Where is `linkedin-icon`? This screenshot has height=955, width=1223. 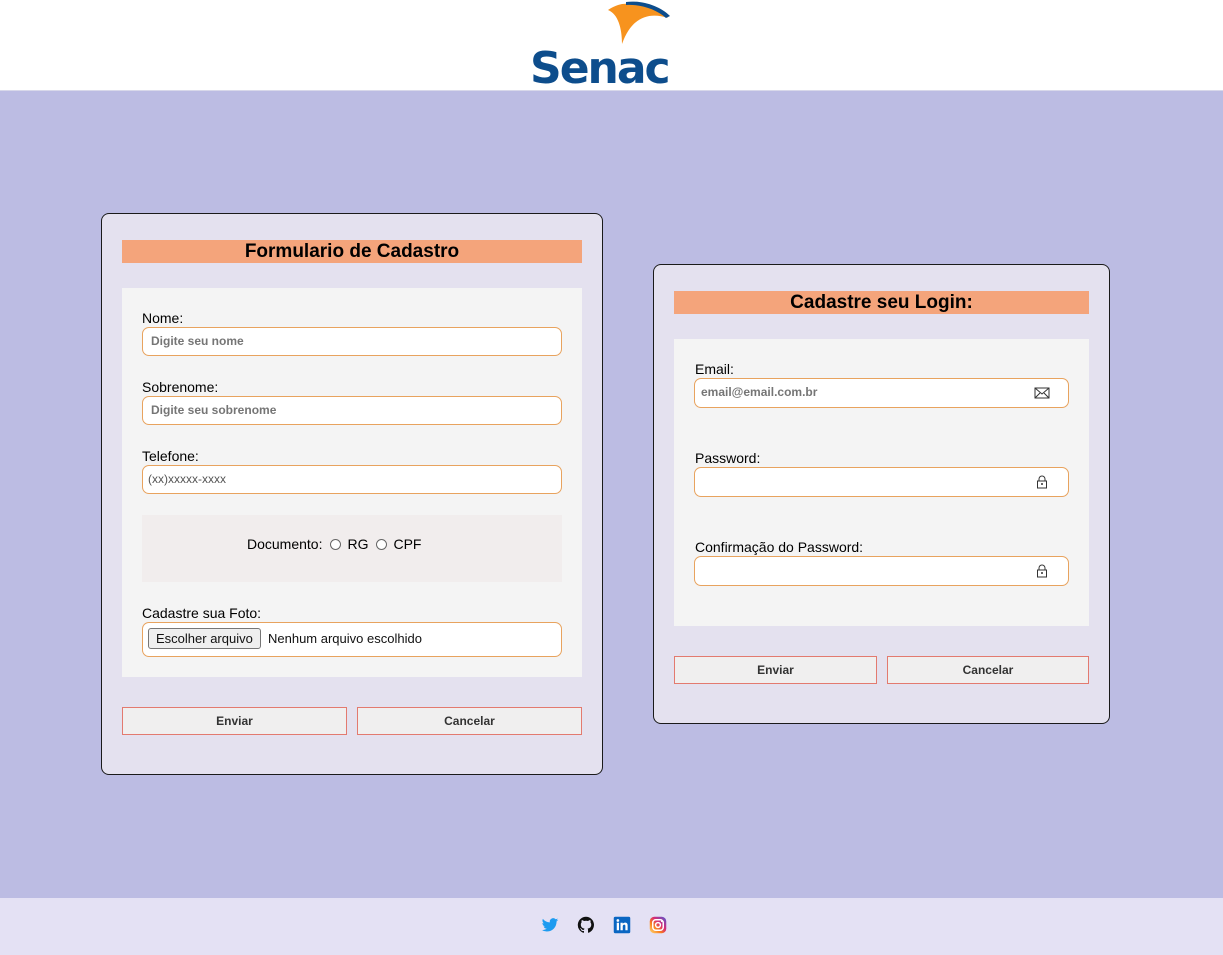 linkedin-icon is located at coordinates (622, 925).